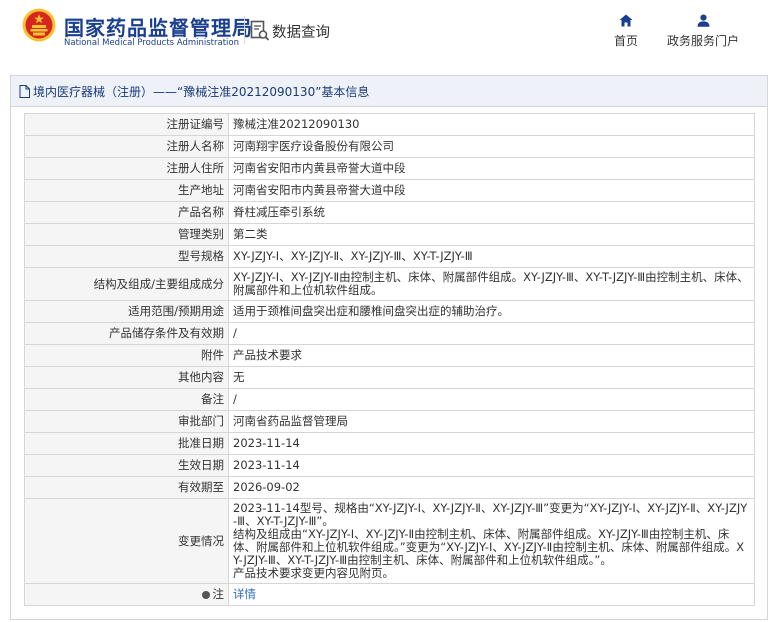 Image resolution: width=769 pixels, height=622 pixels. I want to click on table-row-note: 注 详情, so click(389, 594).